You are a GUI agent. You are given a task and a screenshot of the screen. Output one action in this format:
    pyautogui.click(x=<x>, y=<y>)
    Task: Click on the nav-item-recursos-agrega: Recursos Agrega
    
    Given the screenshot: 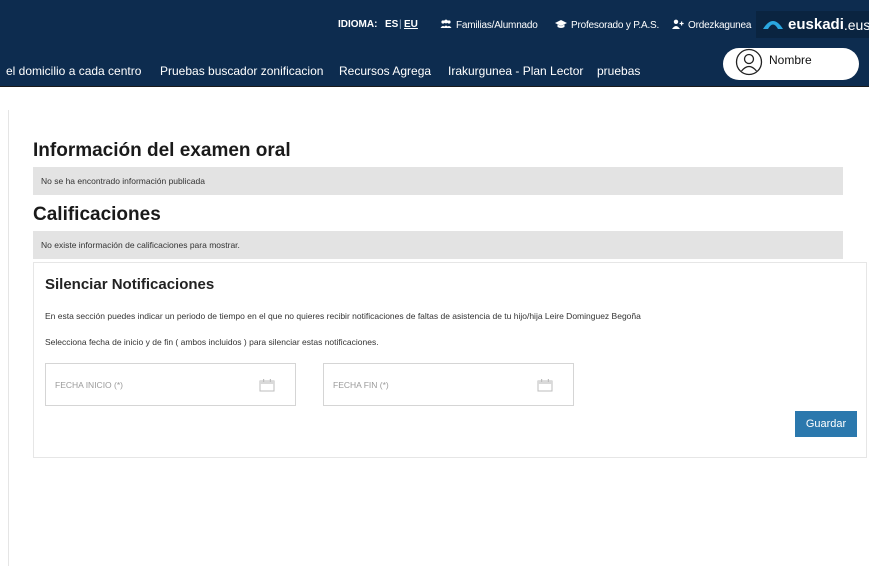 What is the action you would take?
    pyautogui.click(x=385, y=71)
    